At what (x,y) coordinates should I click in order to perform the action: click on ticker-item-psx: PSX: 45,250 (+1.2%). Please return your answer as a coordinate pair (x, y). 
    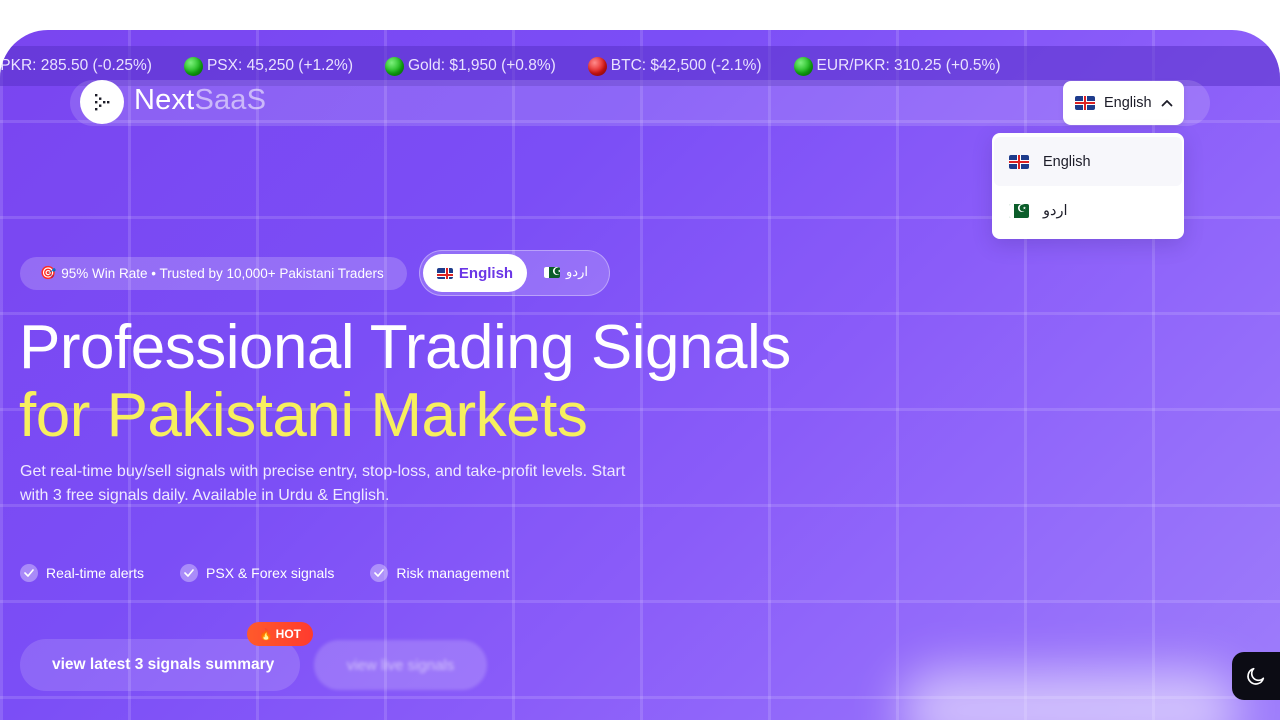
    Looking at the image, I should click on (268, 66).